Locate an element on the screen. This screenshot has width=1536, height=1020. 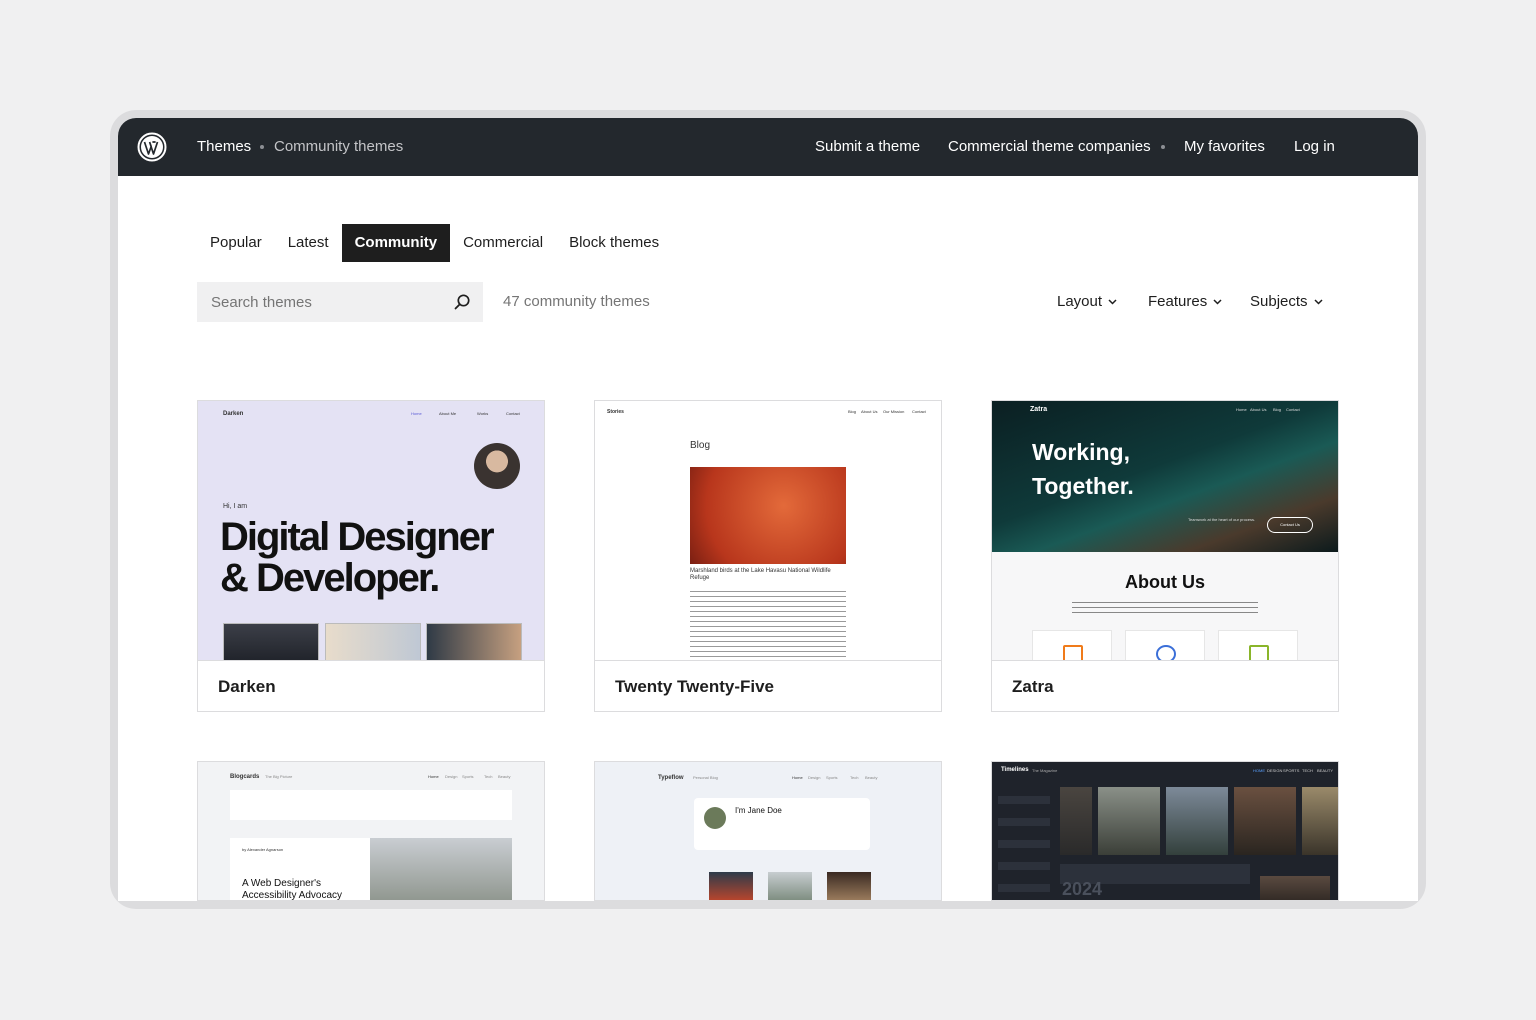
result-count: 47 community themes is located at coordinates (576, 301).